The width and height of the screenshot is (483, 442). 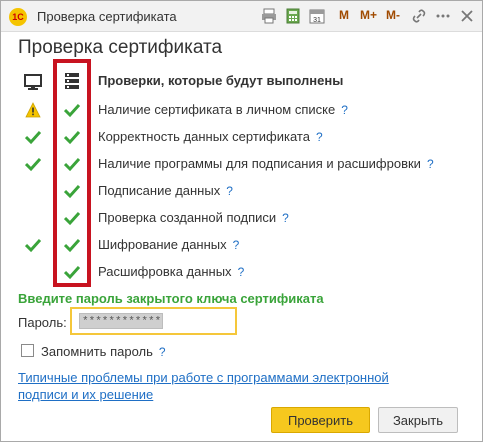 I want to click on check-row-label: Наличие сертификата в личном списке?, so click(x=223, y=109).